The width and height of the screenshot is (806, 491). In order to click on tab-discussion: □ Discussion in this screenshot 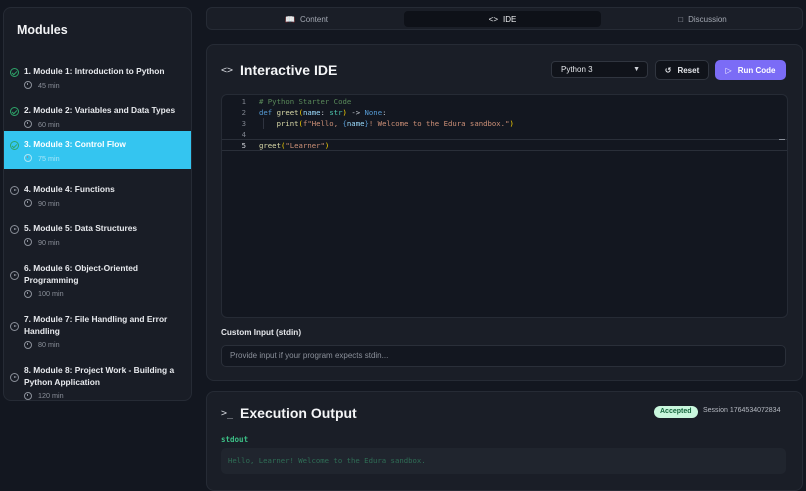, I will do `click(702, 19)`.